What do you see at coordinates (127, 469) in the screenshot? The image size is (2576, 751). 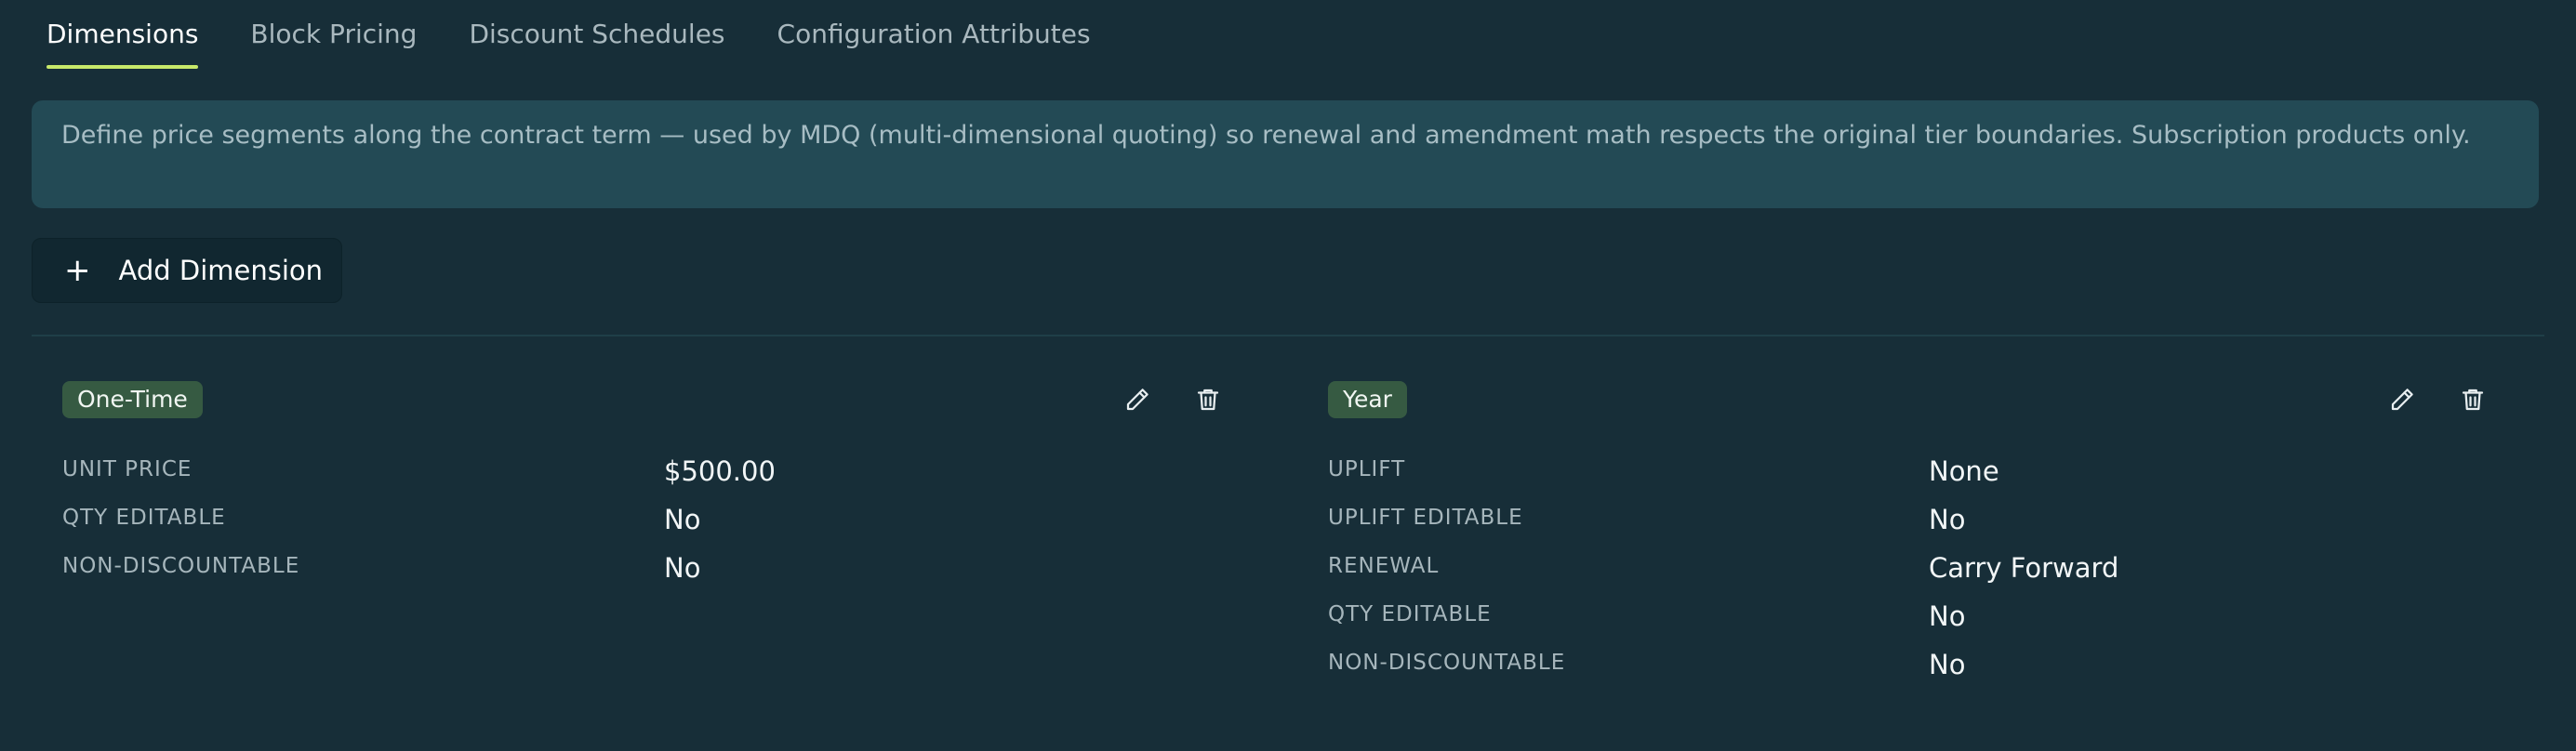 I see `field-label-unit-price: UNIT PRICE` at bounding box center [127, 469].